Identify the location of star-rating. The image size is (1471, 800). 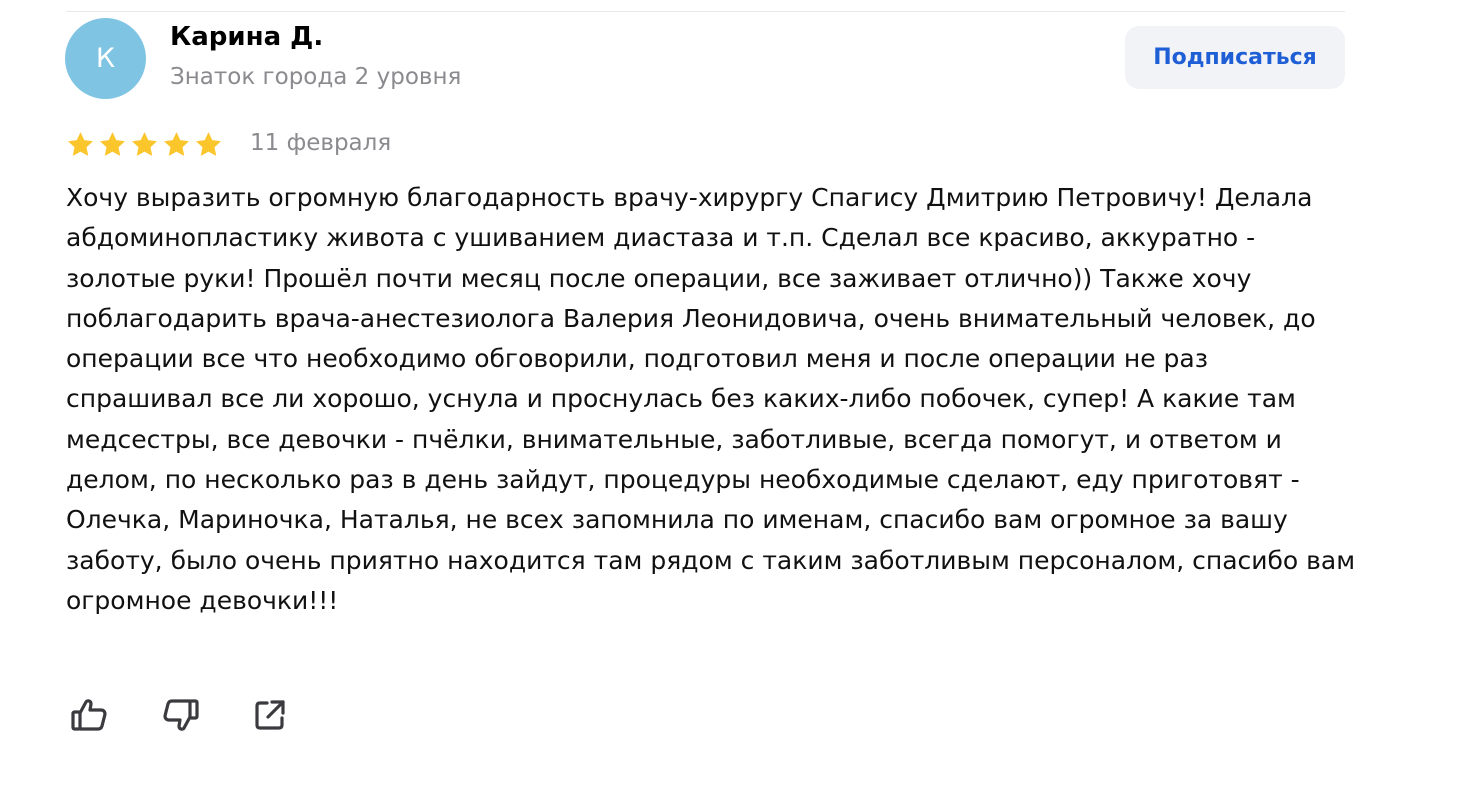
(144, 144).